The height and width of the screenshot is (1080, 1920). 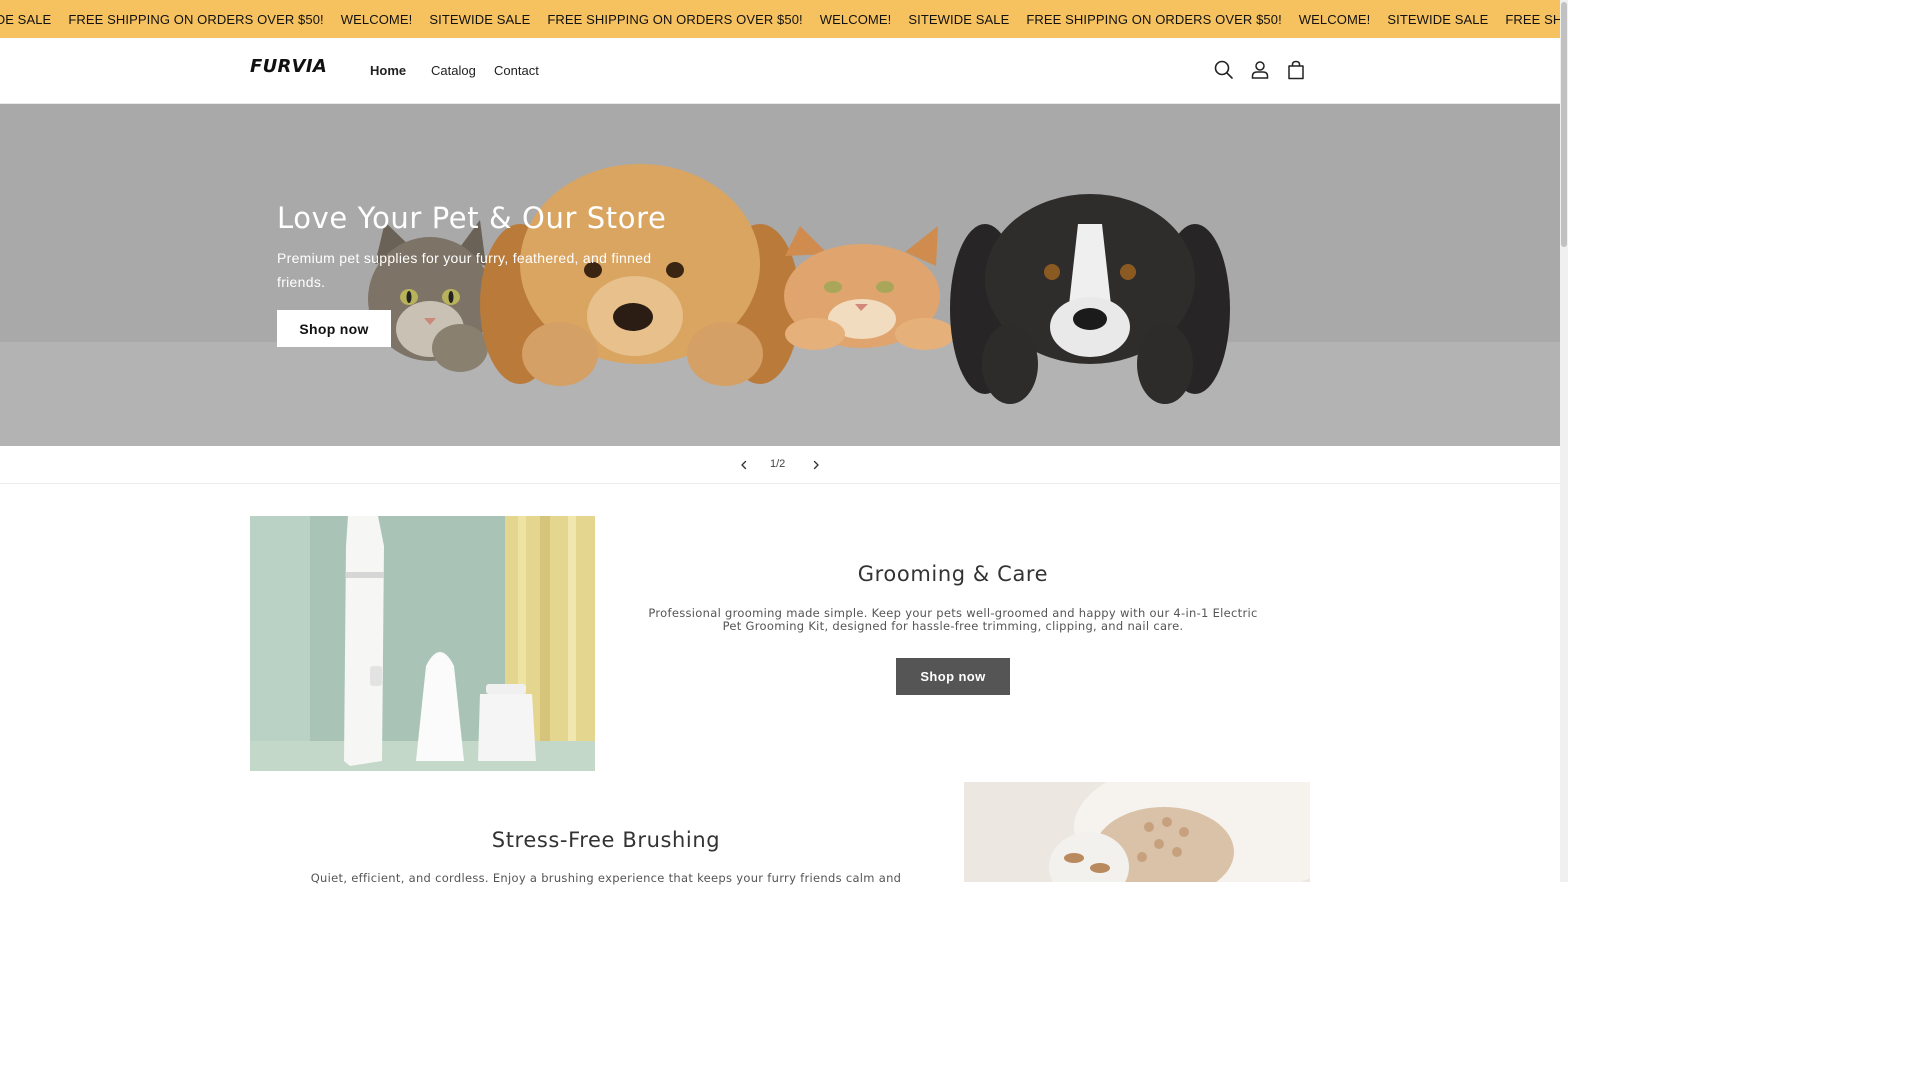 What do you see at coordinates (816, 465) in the screenshot?
I see `chevron-right-icon` at bounding box center [816, 465].